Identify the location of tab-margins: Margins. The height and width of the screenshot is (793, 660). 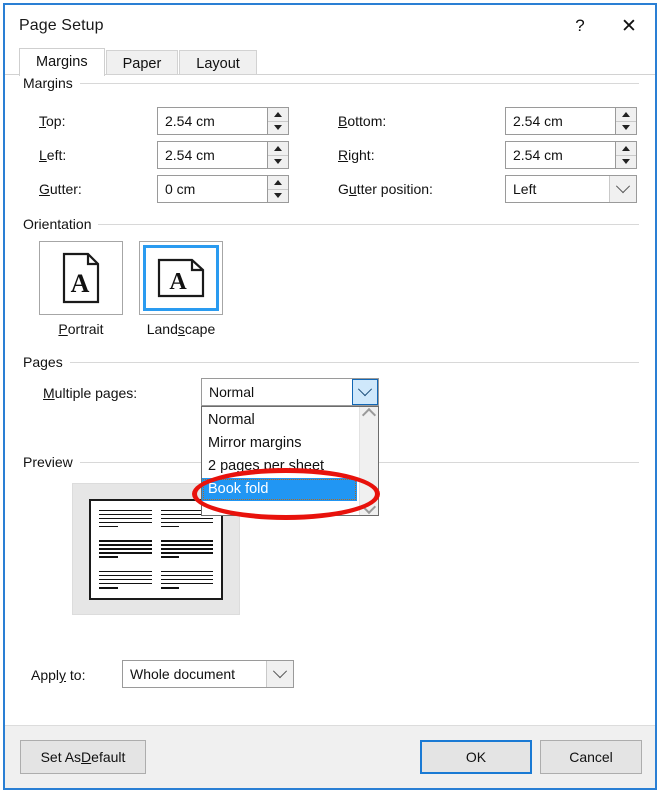
(62, 62).